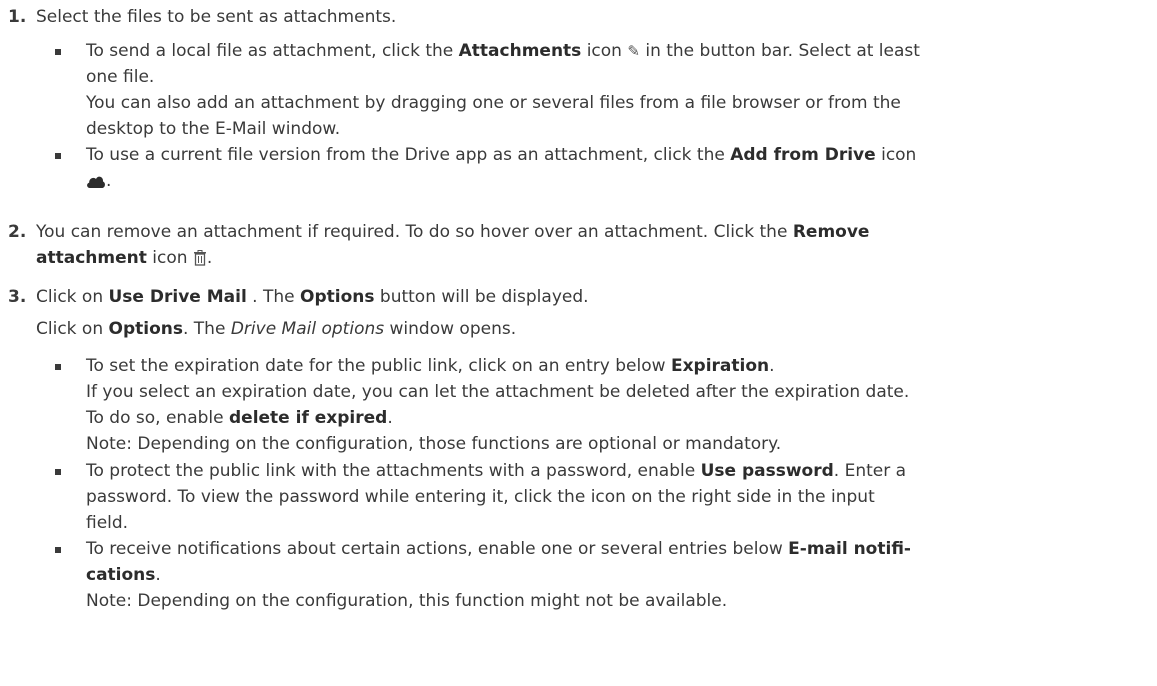 The width and height of the screenshot is (1157, 686). What do you see at coordinates (107, 523) in the screenshot?
I see `list-item-line: field.` at bounding box center [107, 523].